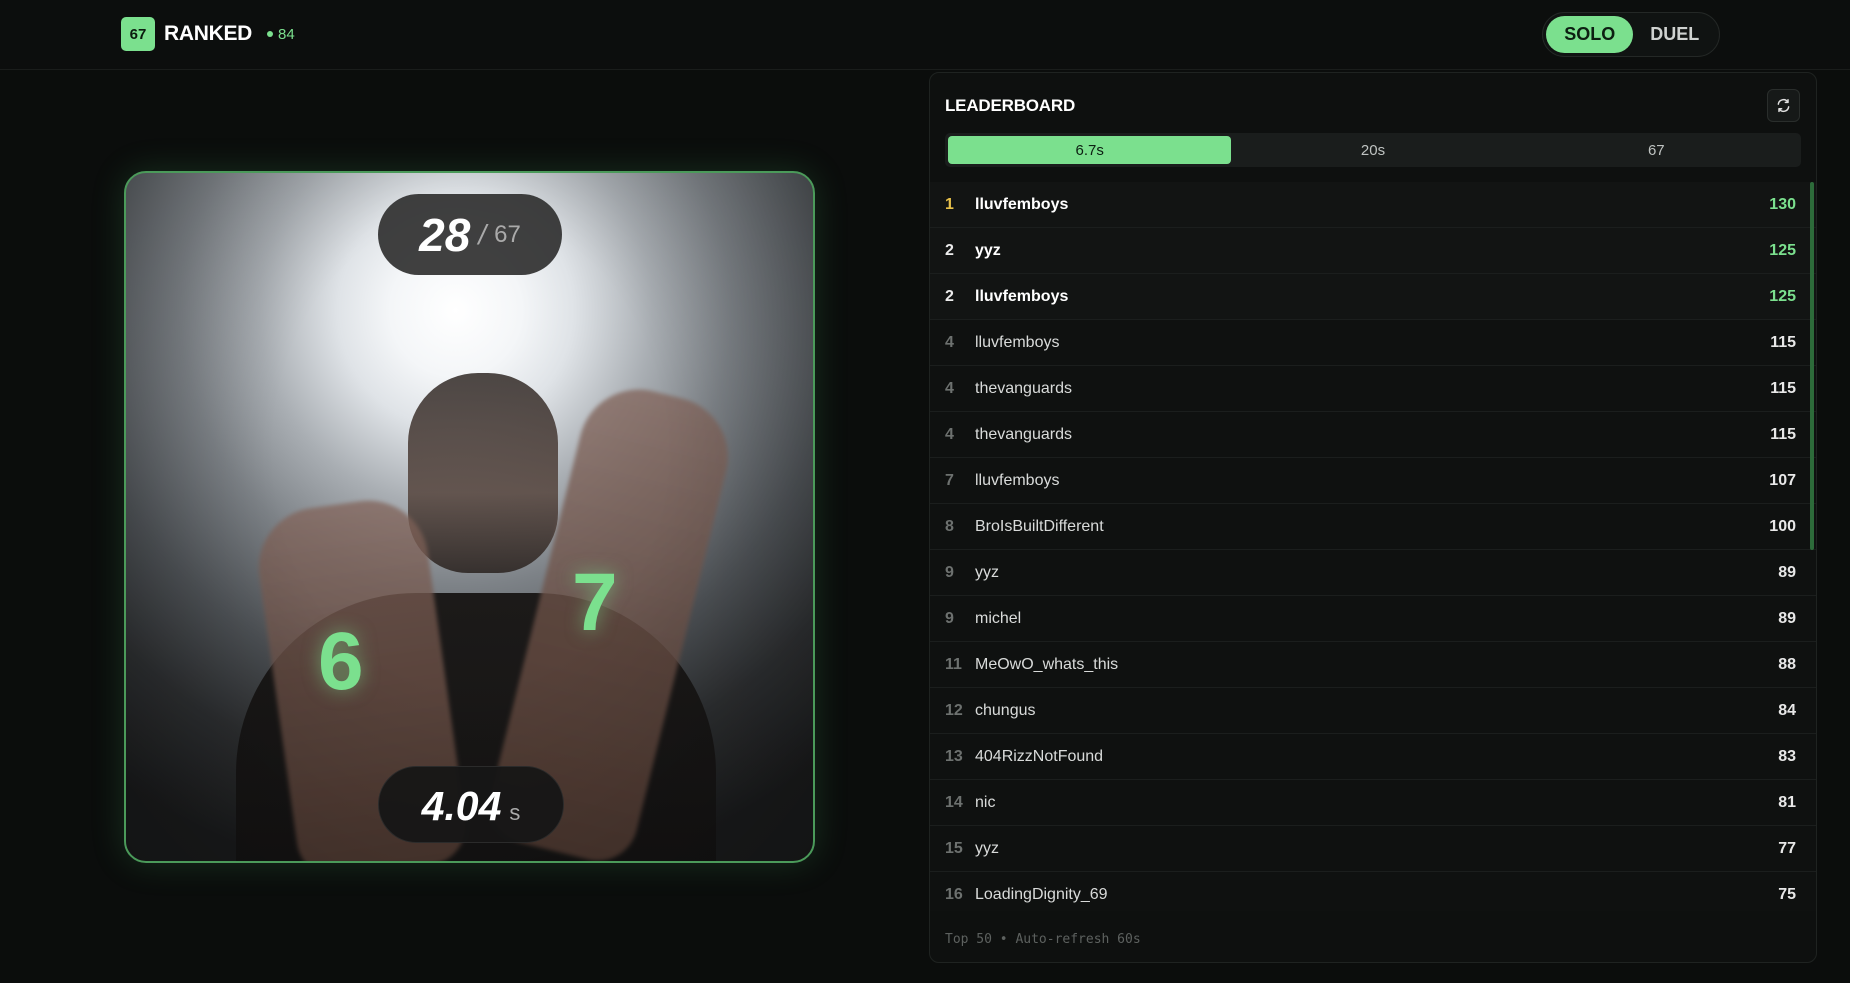 The width and height of the screenshot is (1850, 983). Describe the element at coordinates (1782, 480) in the screenshot. I see `row-score: 107` at that location.